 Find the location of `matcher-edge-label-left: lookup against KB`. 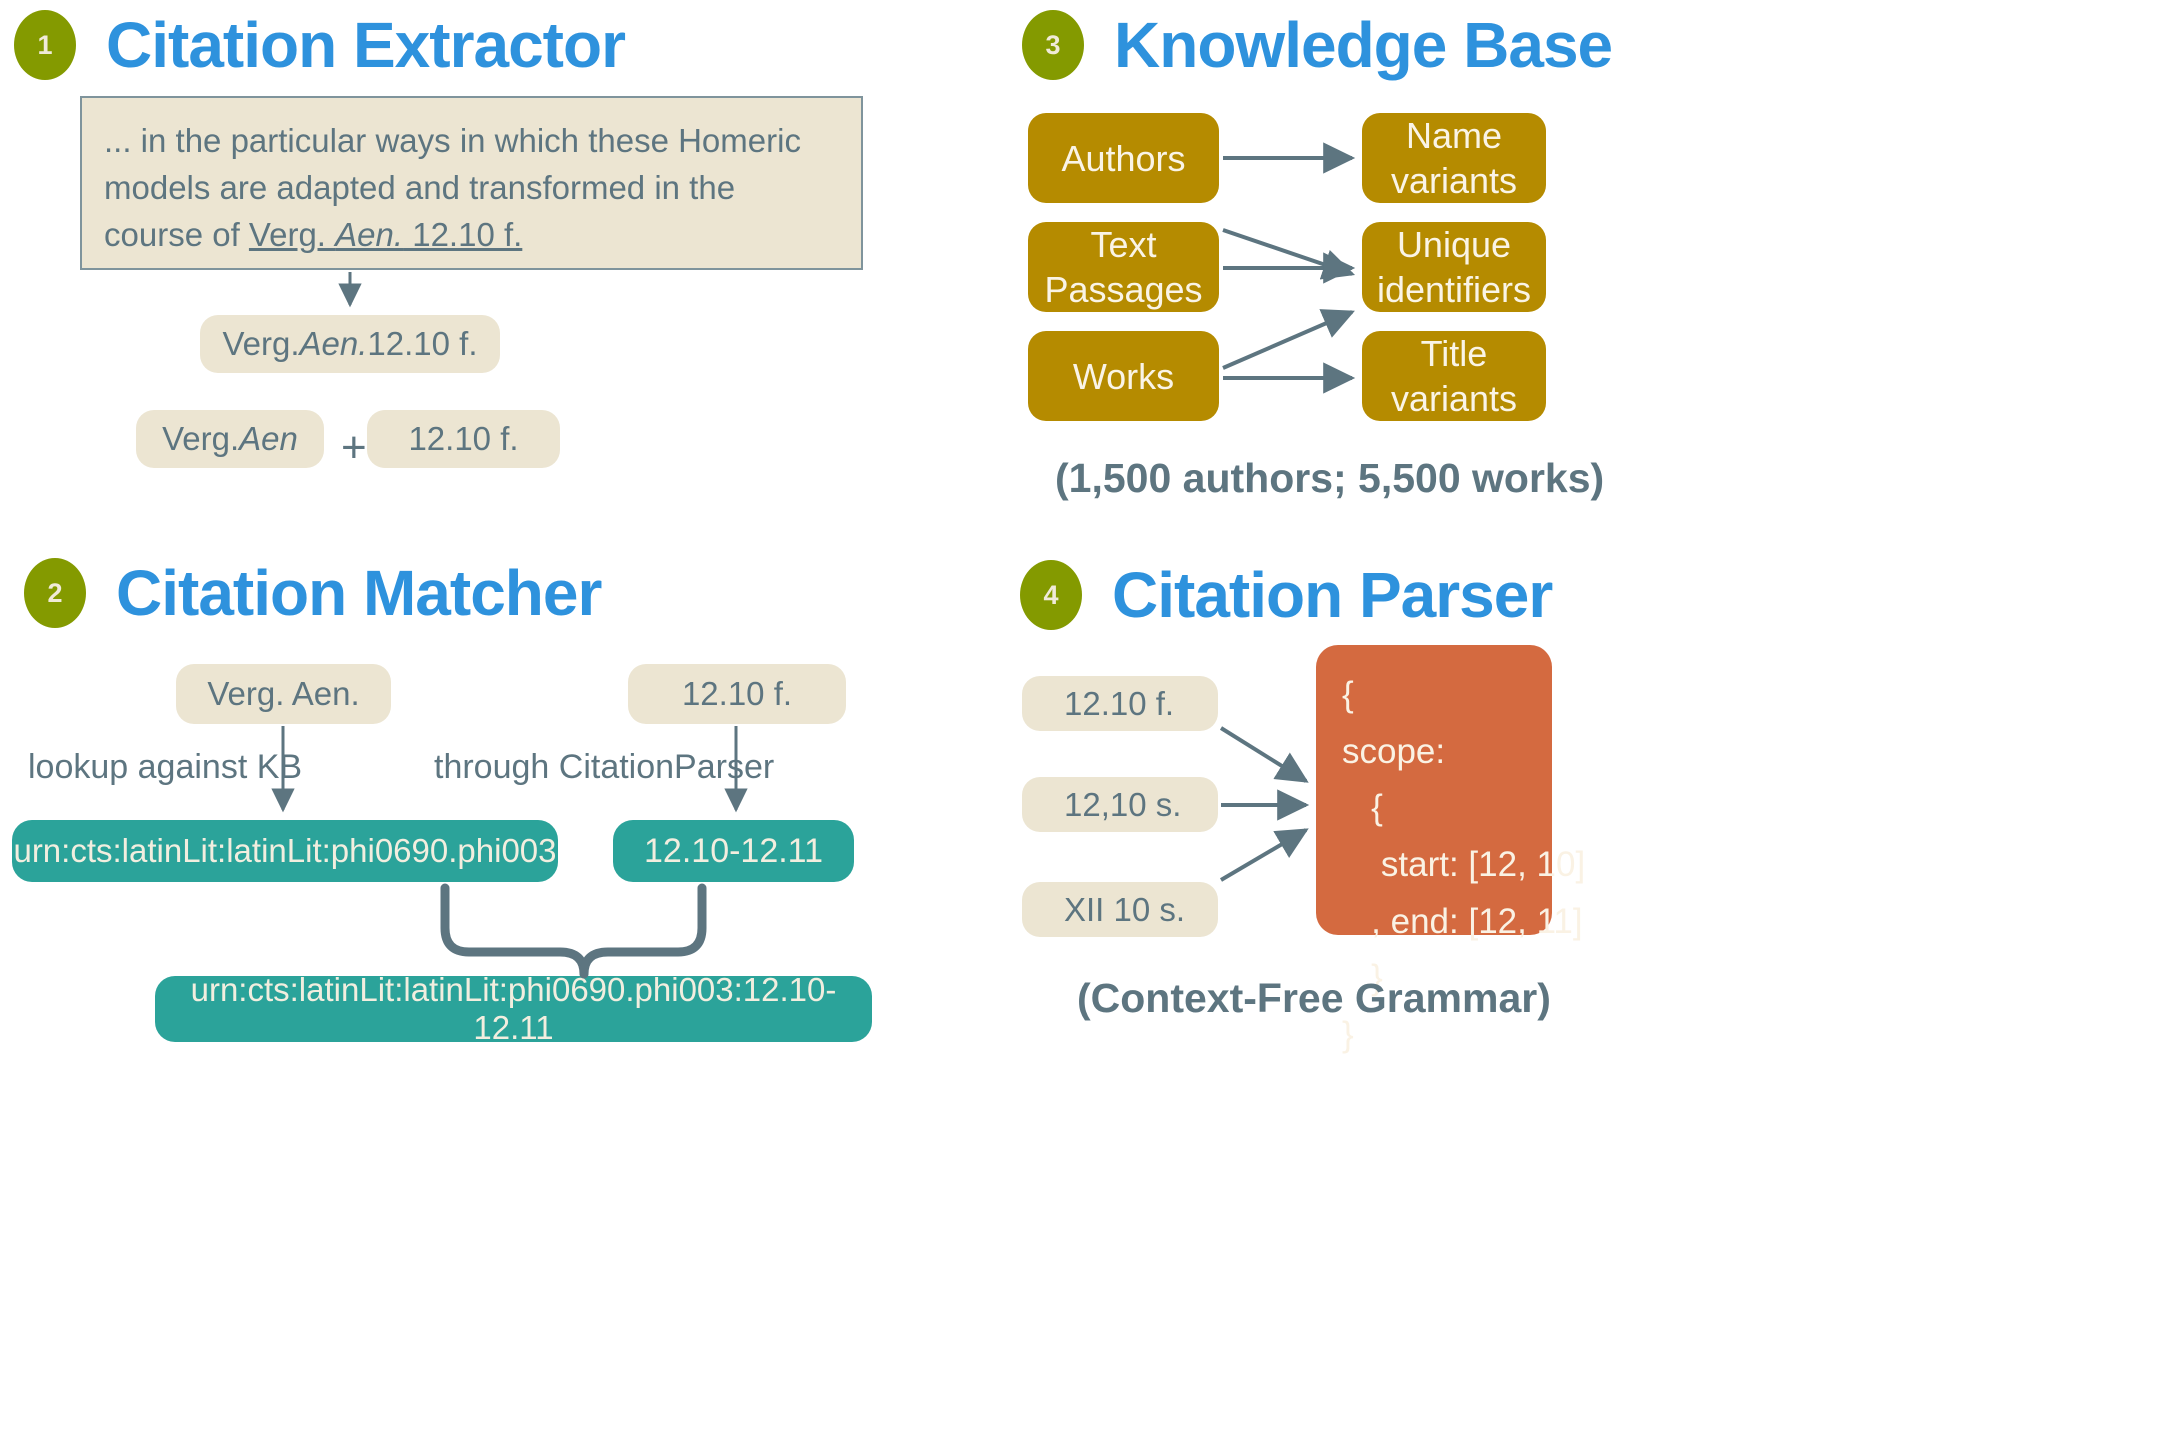

matcher-edge-label-left: lookup against KB is located at coordinates (165, 767).